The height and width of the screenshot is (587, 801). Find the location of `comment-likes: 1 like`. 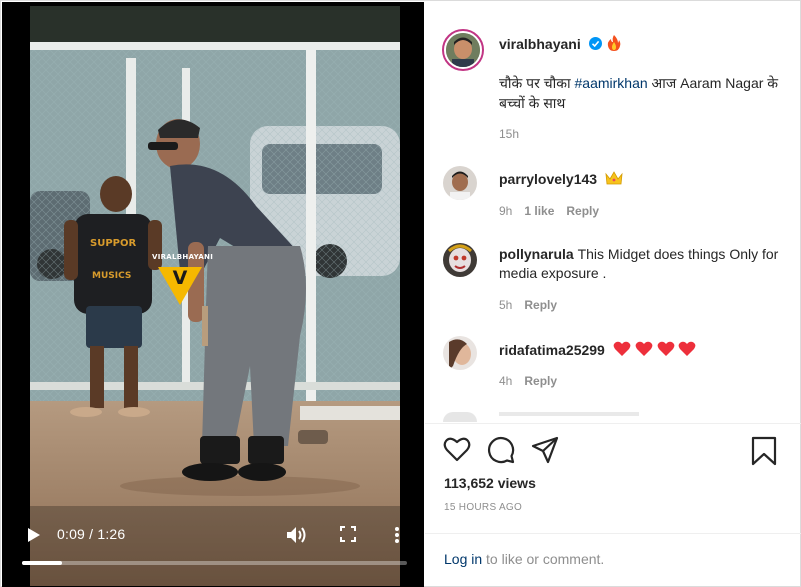

comment-likes: 1 like is located at coordinates (539, 211).